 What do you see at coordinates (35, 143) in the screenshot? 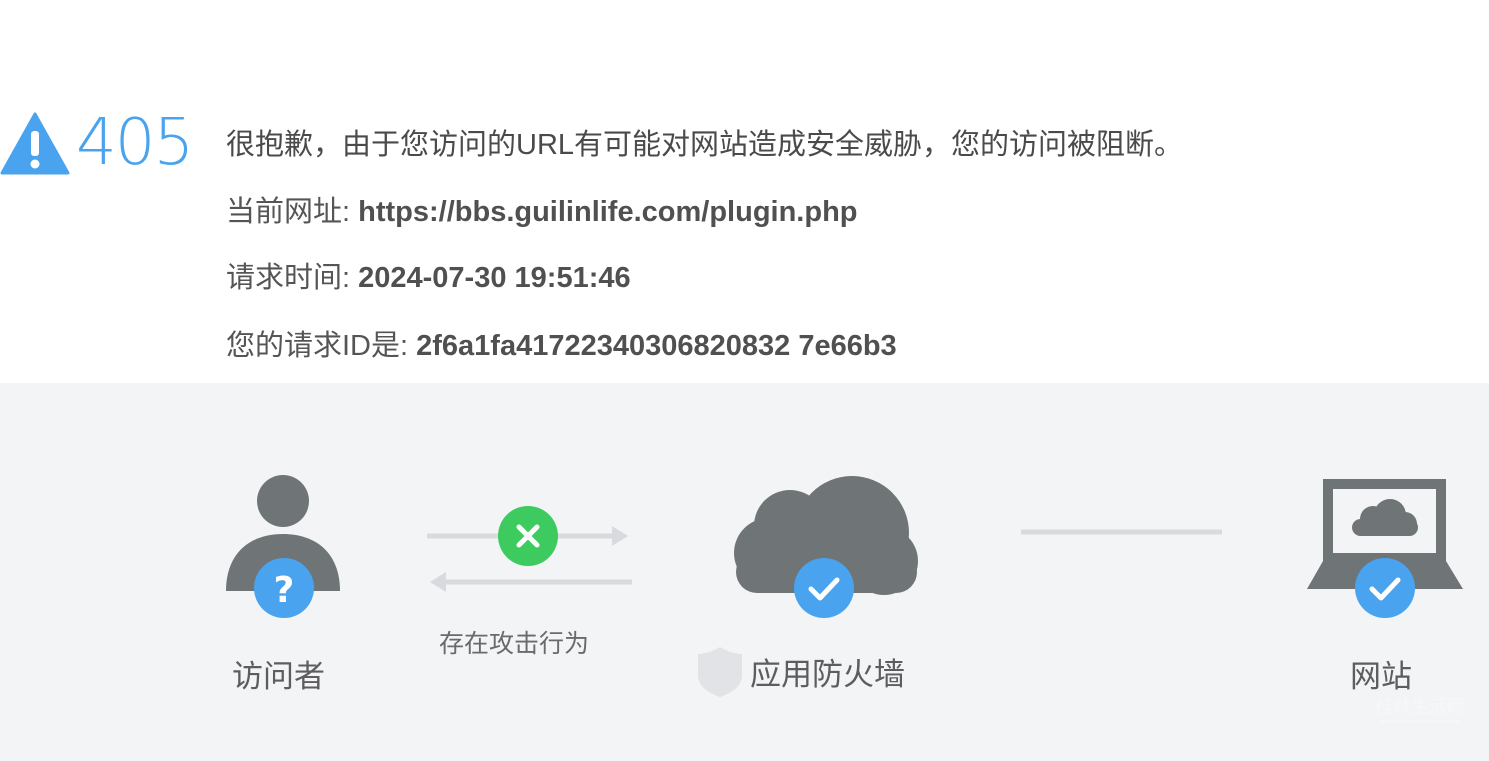
I see `warning-icon` at bounding box center [35, 143].